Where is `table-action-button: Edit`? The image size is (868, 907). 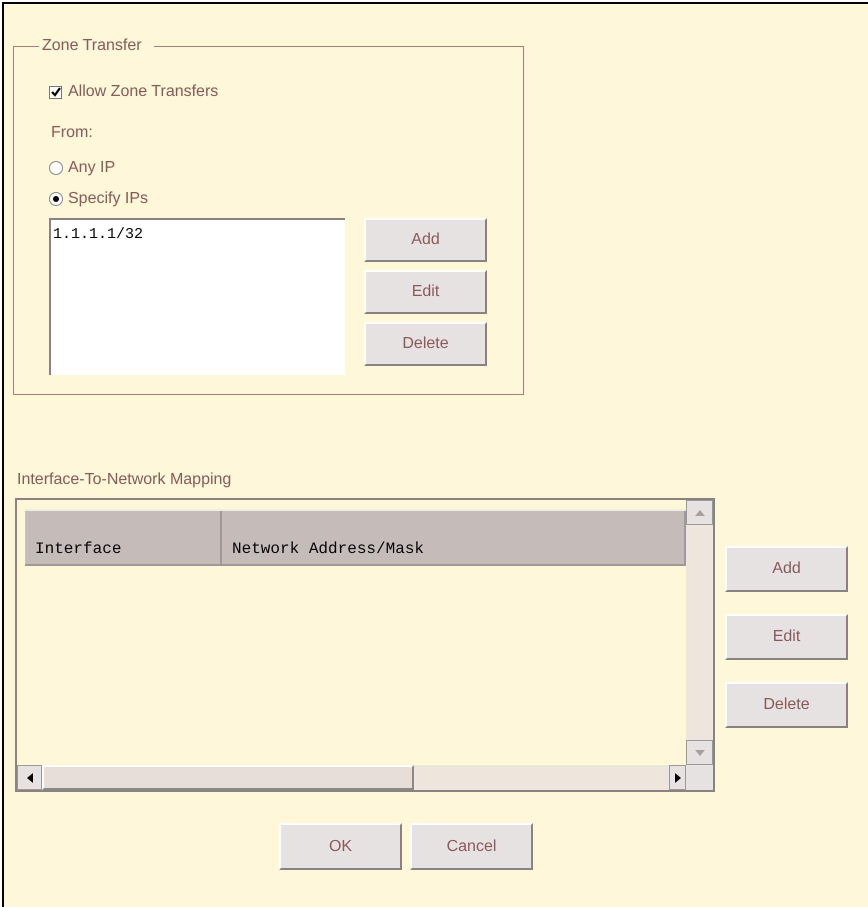 table-action-button: Edit is located at coordinates (786, 637).